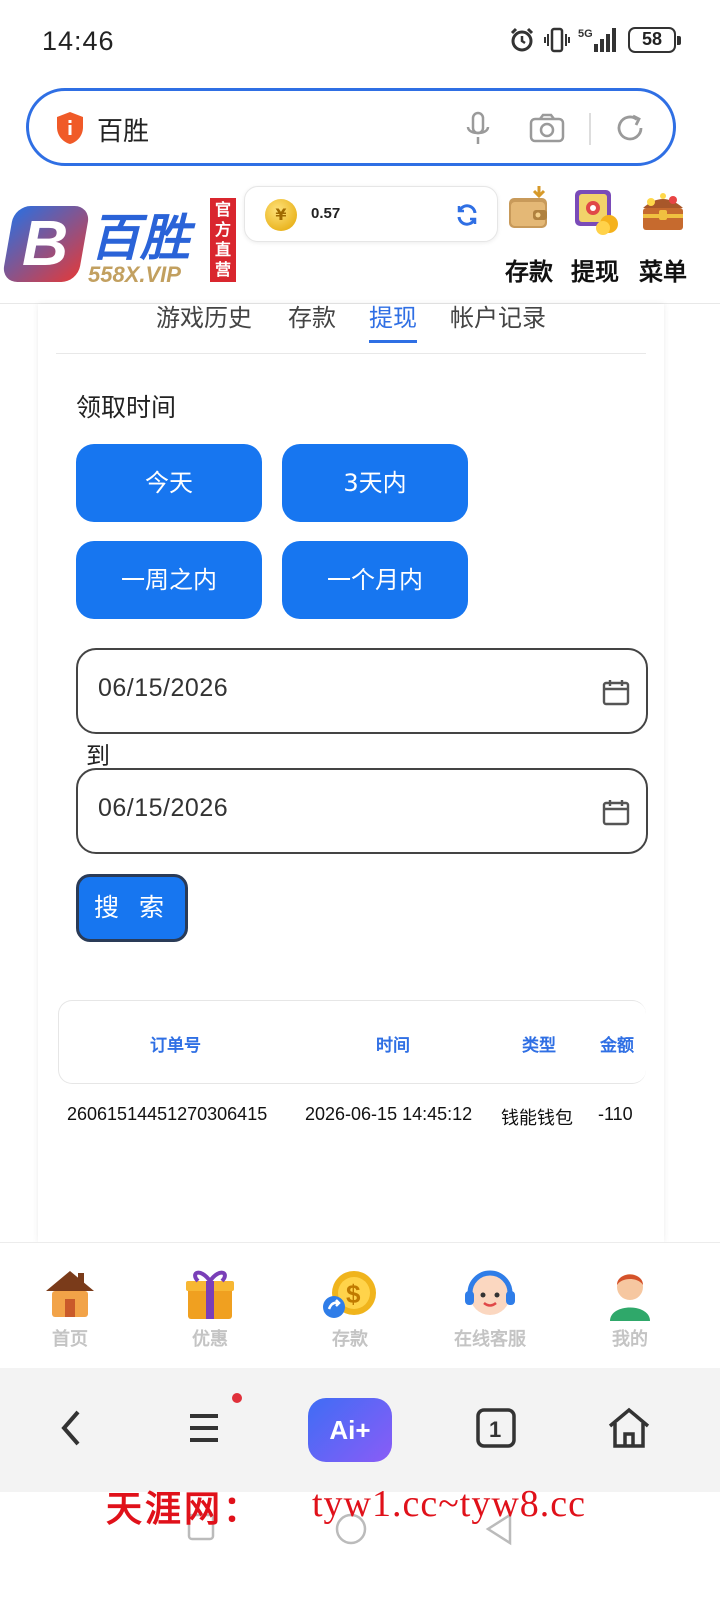 The width and height of the screenshot is (720, 1610). I want to click on signal-icon: 5G, so click(599, 40).